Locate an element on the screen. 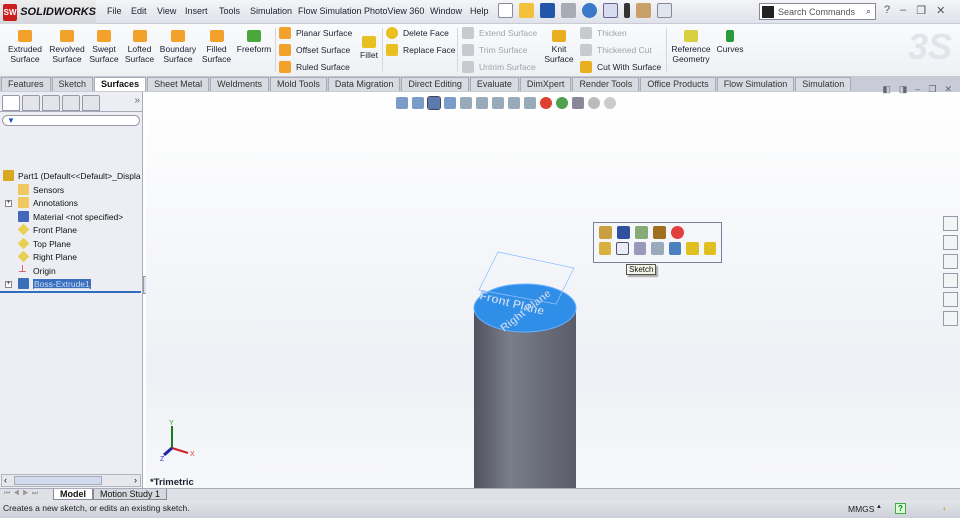  menu-file: File is located at coordinates (114, 11).